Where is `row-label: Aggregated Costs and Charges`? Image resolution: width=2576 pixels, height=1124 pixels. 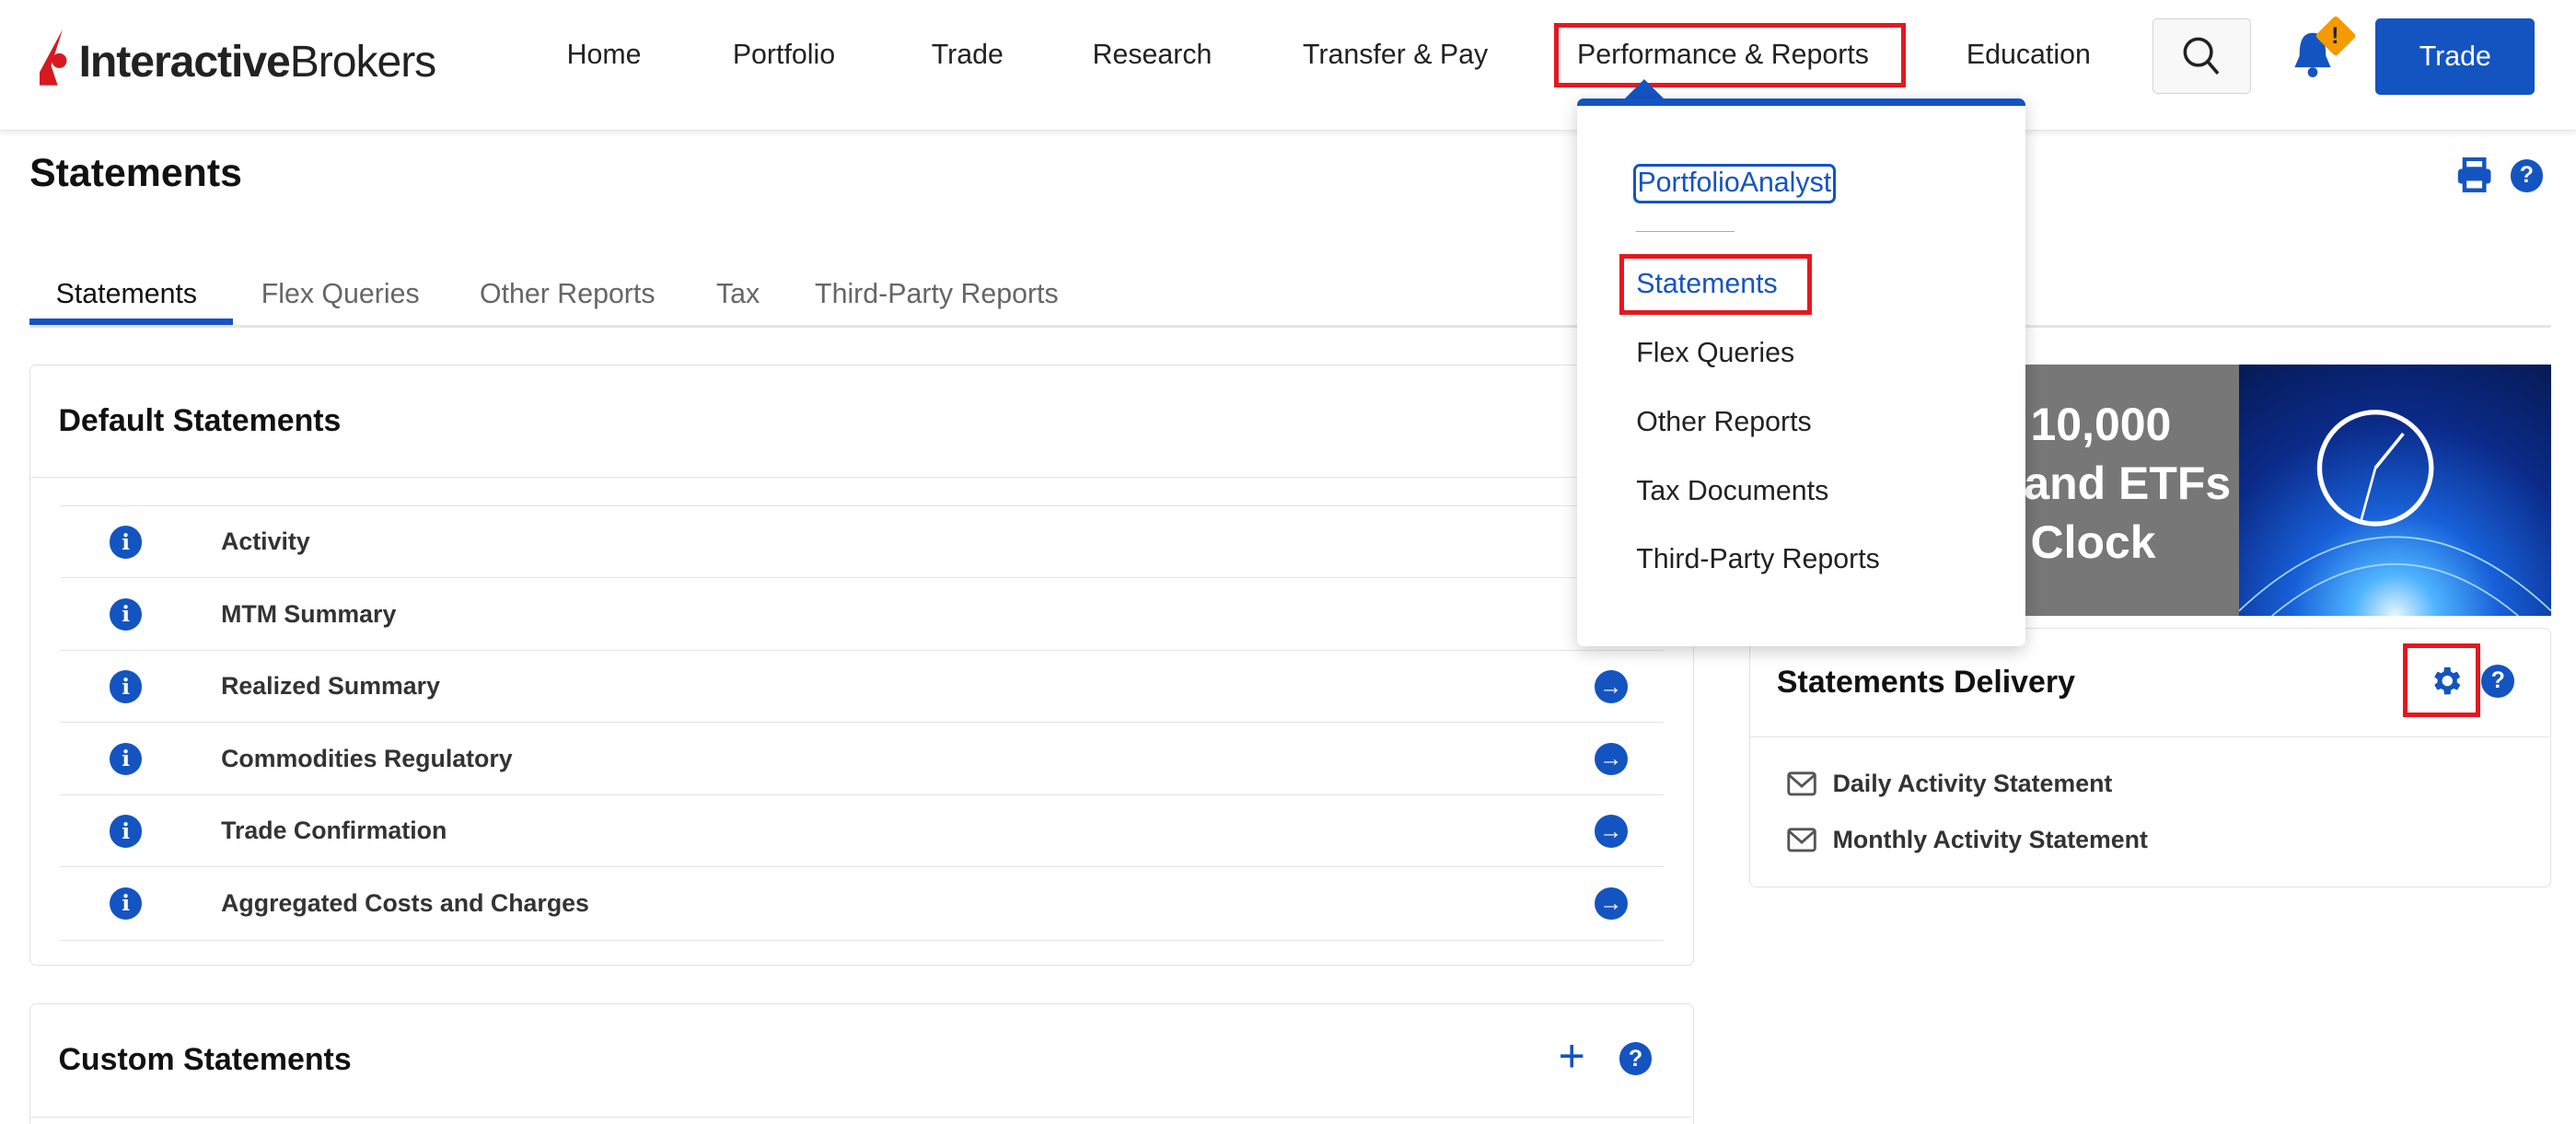 row-label: Aggregated Costs and Charges is located at coordinates (405, 902).